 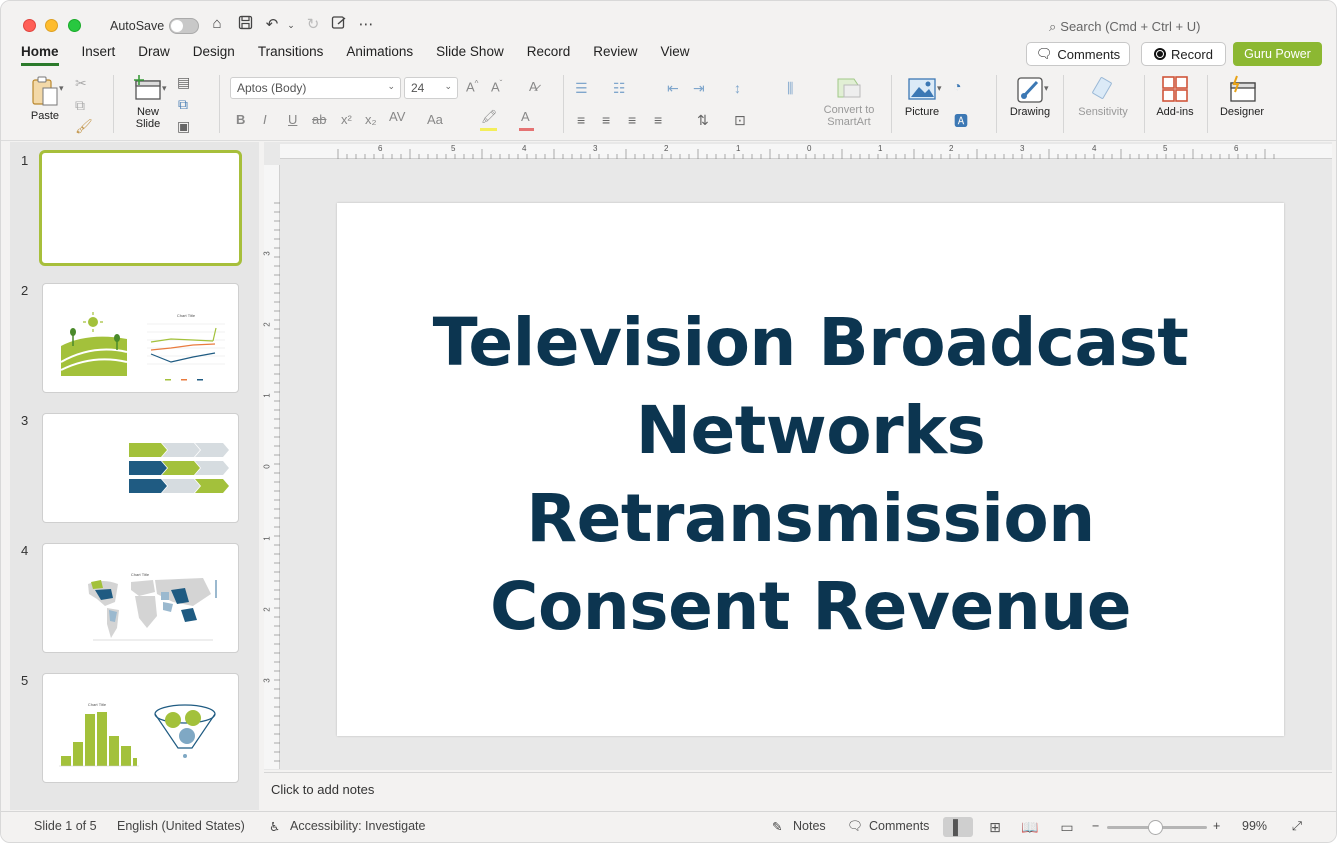 What do you see at coordinates (80, 105) in the screenshot?
I see `copy-icon: ⧉` at bounding box center [80, 105].